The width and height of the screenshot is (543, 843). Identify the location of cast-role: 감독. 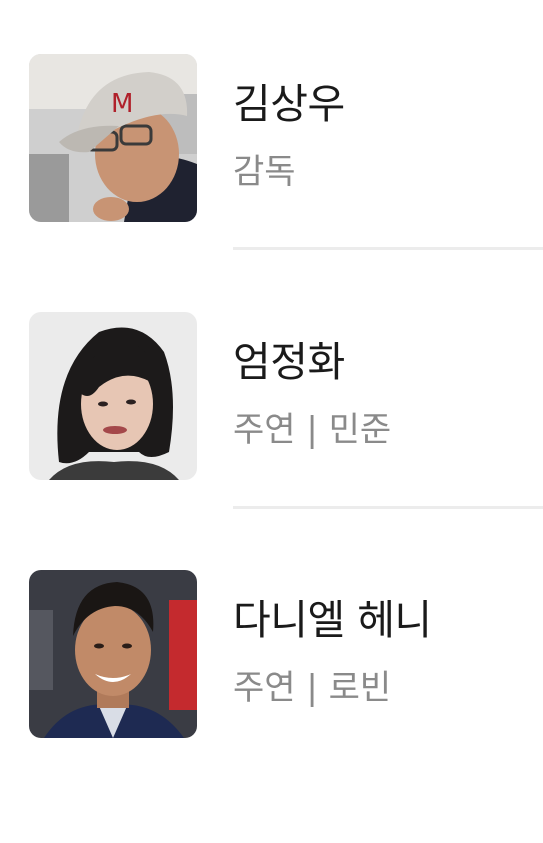
(264, 172).